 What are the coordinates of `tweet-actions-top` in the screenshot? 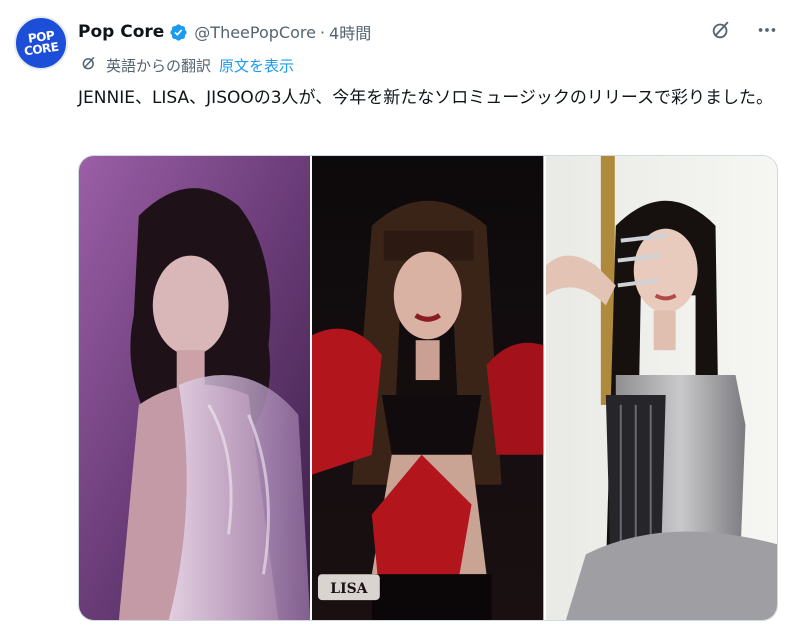 It's located at (744, 30).